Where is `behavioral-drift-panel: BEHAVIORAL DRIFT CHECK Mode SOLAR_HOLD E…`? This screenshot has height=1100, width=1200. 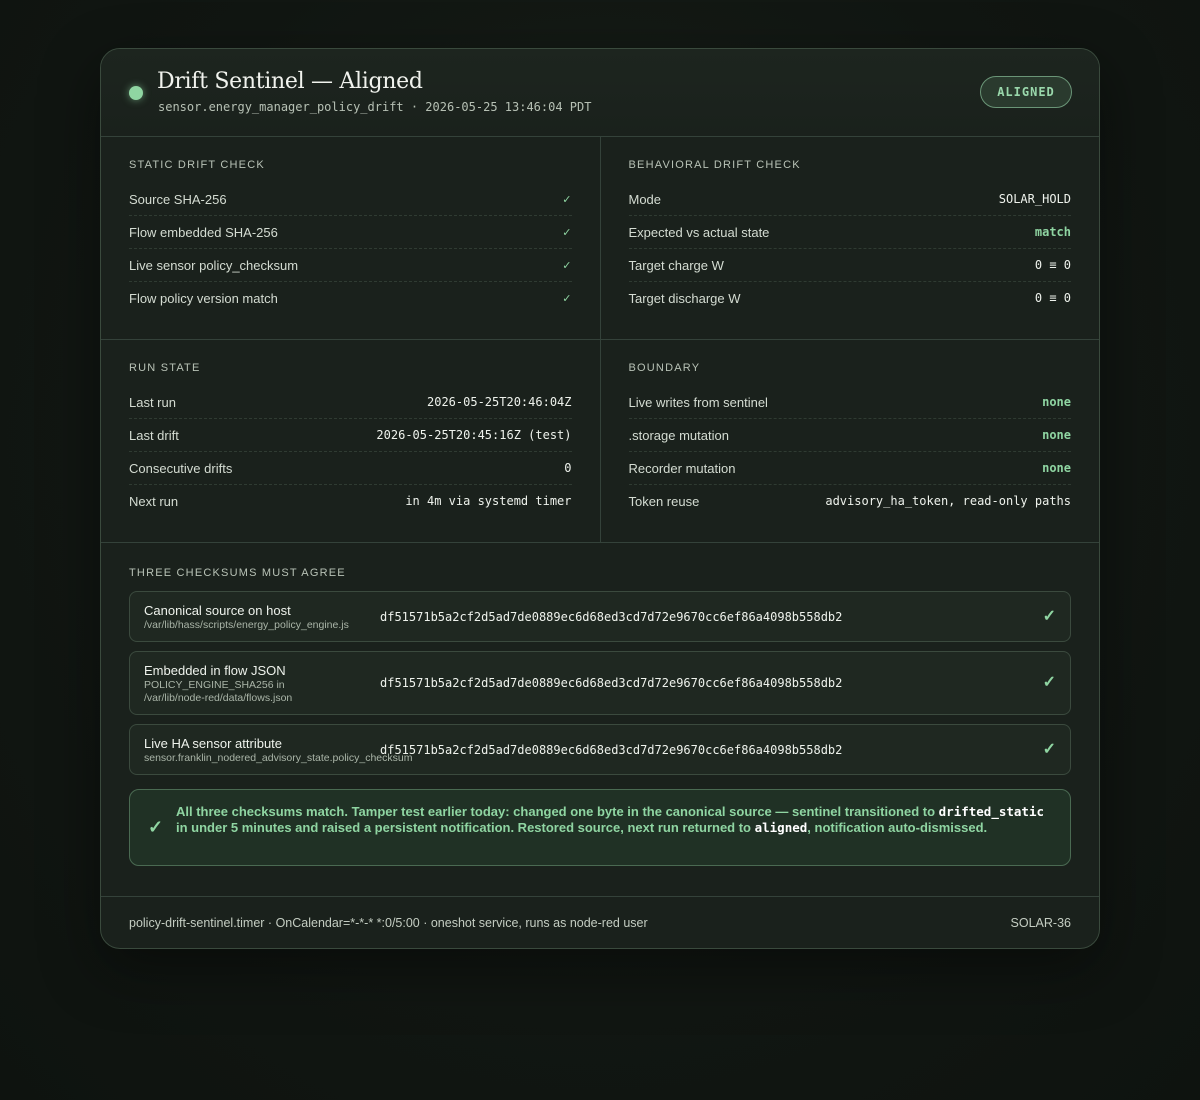 behavioral-drift-panel: BEHAVIORAL DRIFT CHECK Mode SOLAR_HOLD E… is located at coordinates (849, 238).